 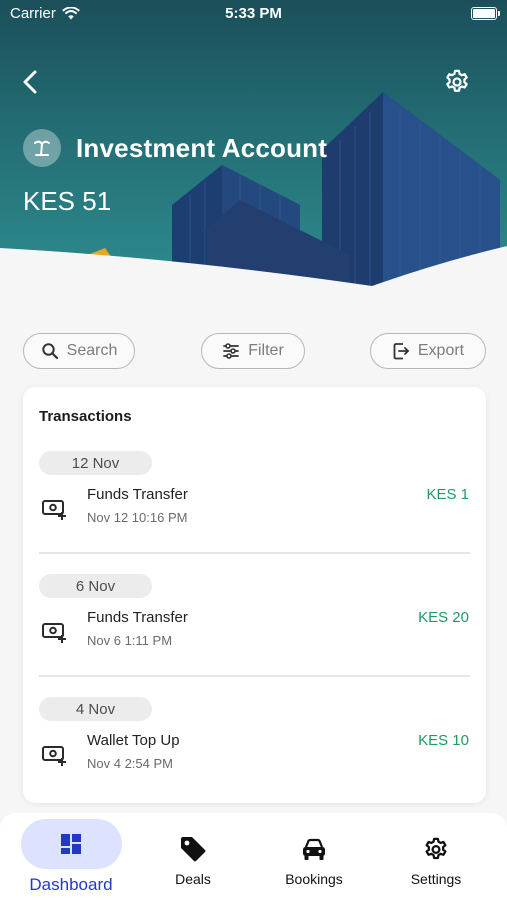 I want to click on tab-bookings: Bookings, so click(x=314, y=856).